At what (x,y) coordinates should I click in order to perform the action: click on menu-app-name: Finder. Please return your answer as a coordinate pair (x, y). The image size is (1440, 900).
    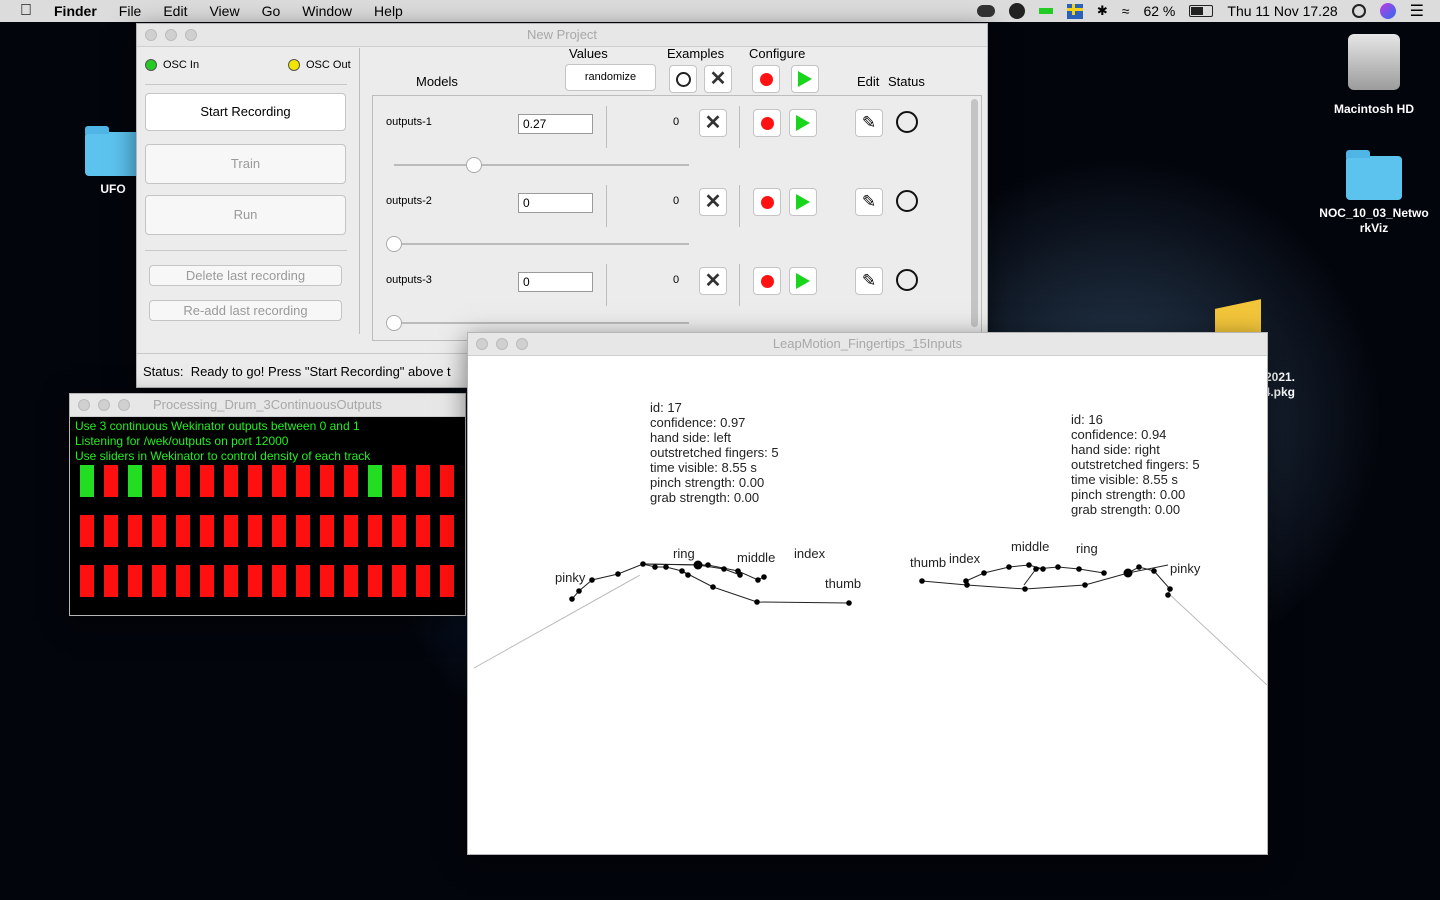
    Looking at the image, I should click on (75, 11).